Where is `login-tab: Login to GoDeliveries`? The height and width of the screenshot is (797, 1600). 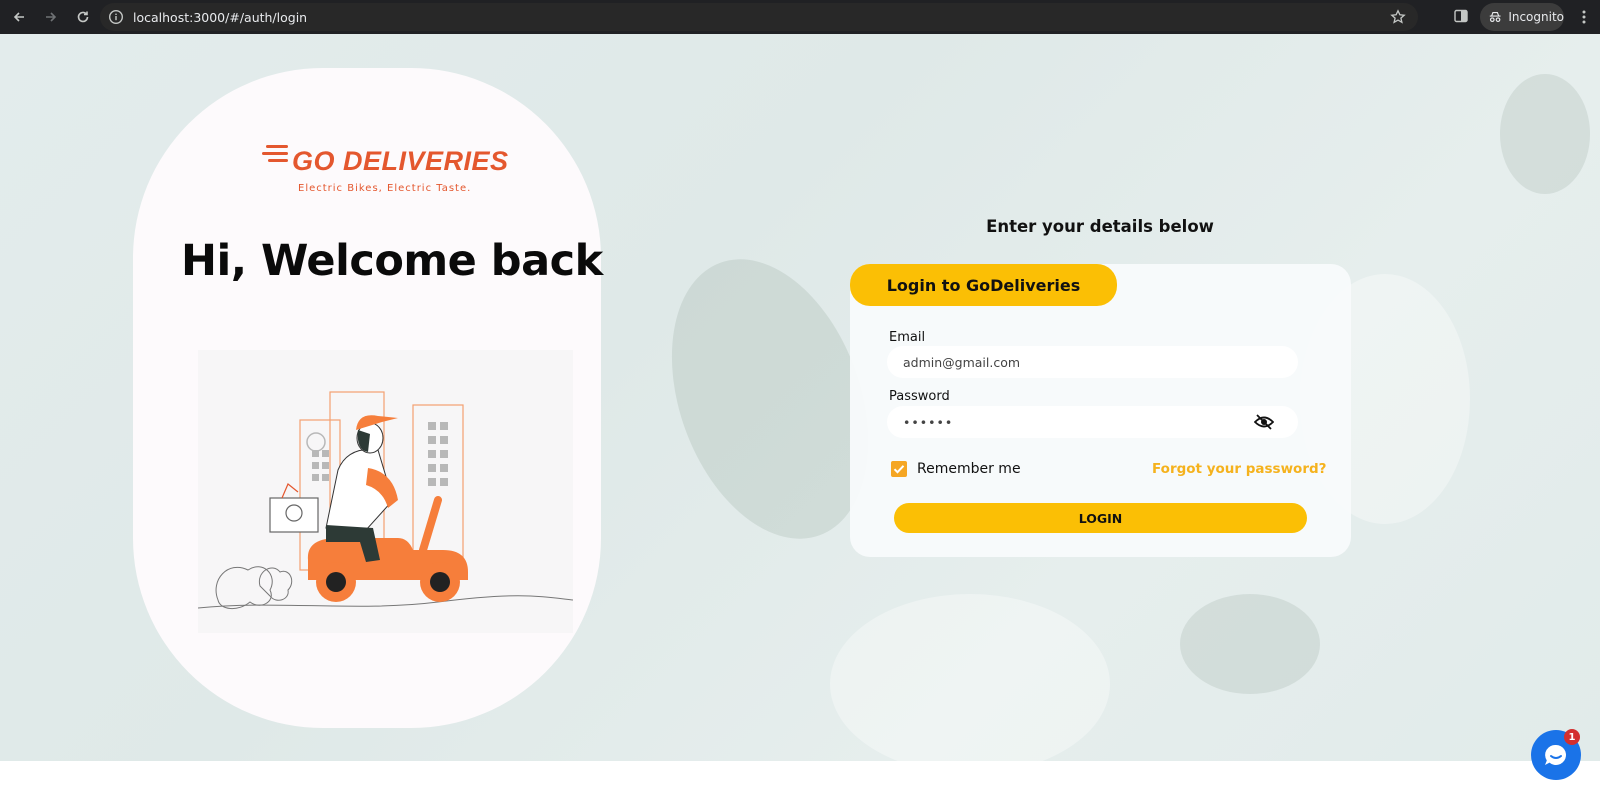 login-tab: Login to GoDeliveries is located at coordinates (983, 285).